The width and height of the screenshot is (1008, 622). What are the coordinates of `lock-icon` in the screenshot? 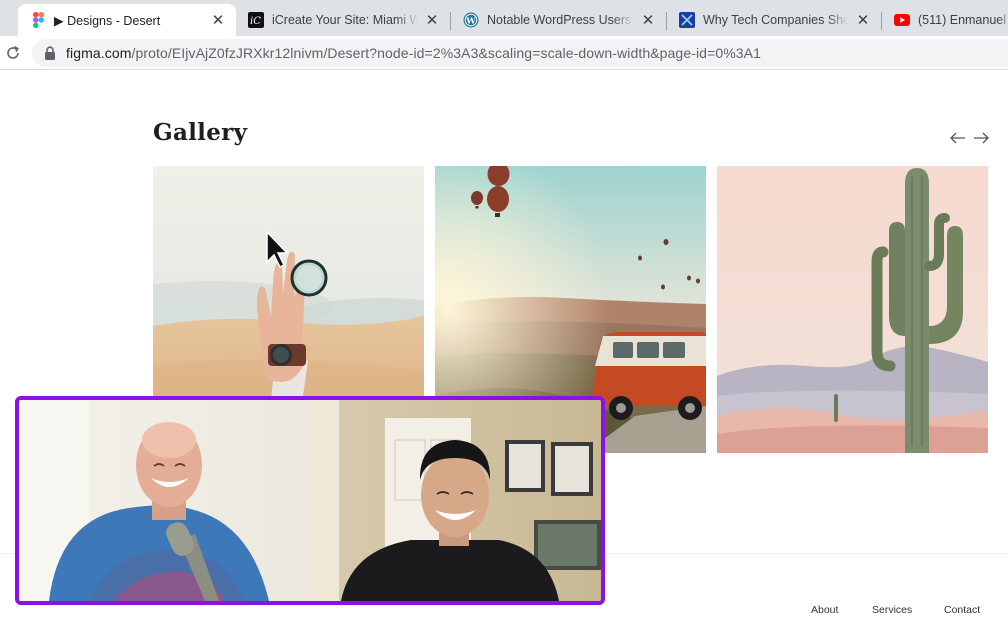 It's located at (50, 53).